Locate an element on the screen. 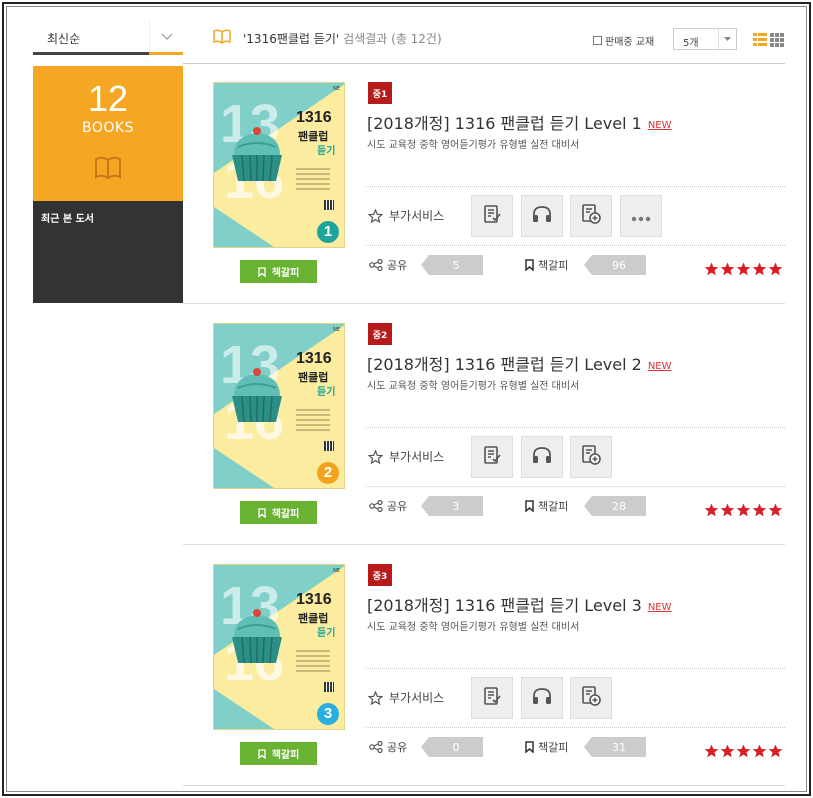  book-title: [2018개정] 1316 팬클럽 듣기 Level 1 NEW is located at coordinates (519, 122).